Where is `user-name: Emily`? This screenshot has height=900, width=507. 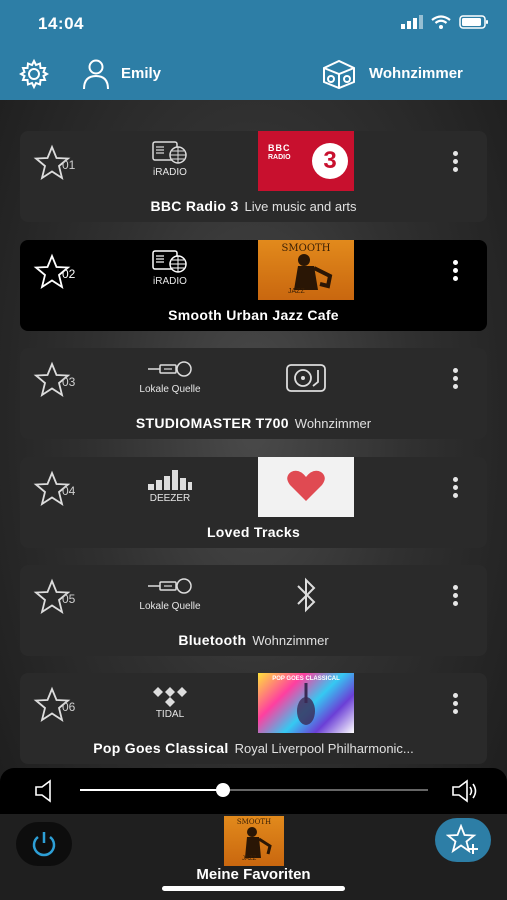 user-name: Emily is located at coordinates (141, 73).